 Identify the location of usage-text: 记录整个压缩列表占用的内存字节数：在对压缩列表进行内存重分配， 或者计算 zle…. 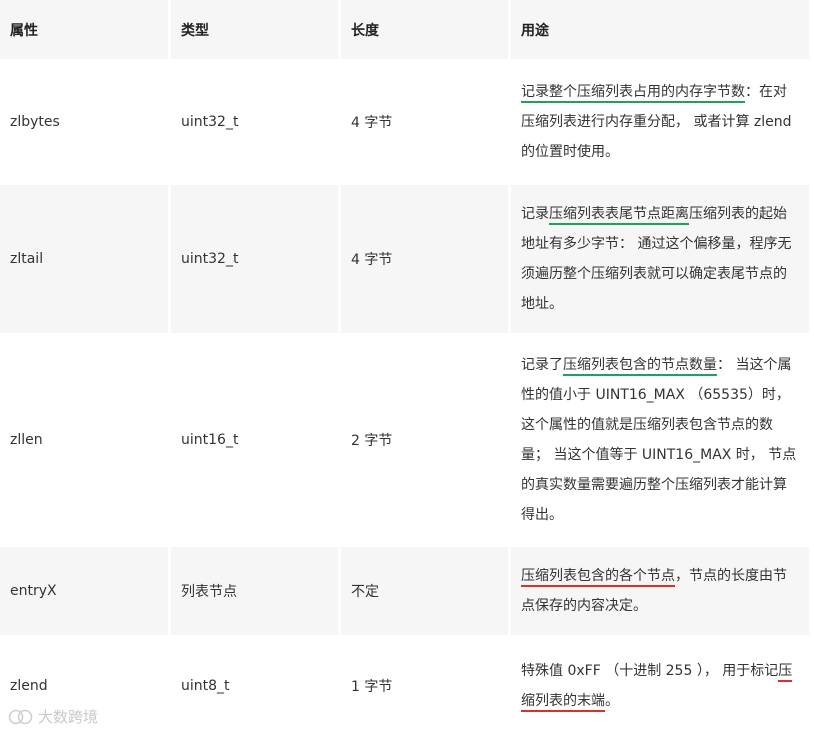
(660, 122).